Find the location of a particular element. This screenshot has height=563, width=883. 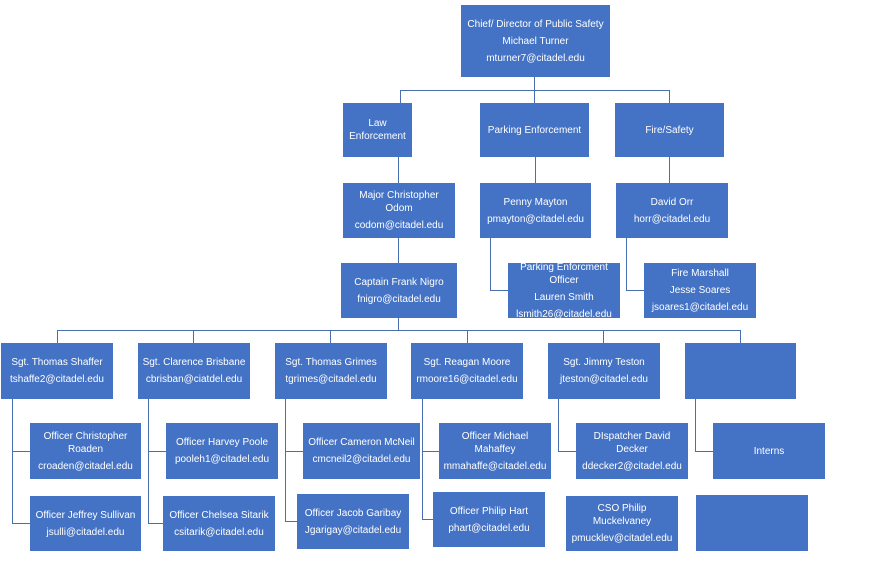

node-label: Sgt. Thomas Shaffer is located at coordinates (57, 362).